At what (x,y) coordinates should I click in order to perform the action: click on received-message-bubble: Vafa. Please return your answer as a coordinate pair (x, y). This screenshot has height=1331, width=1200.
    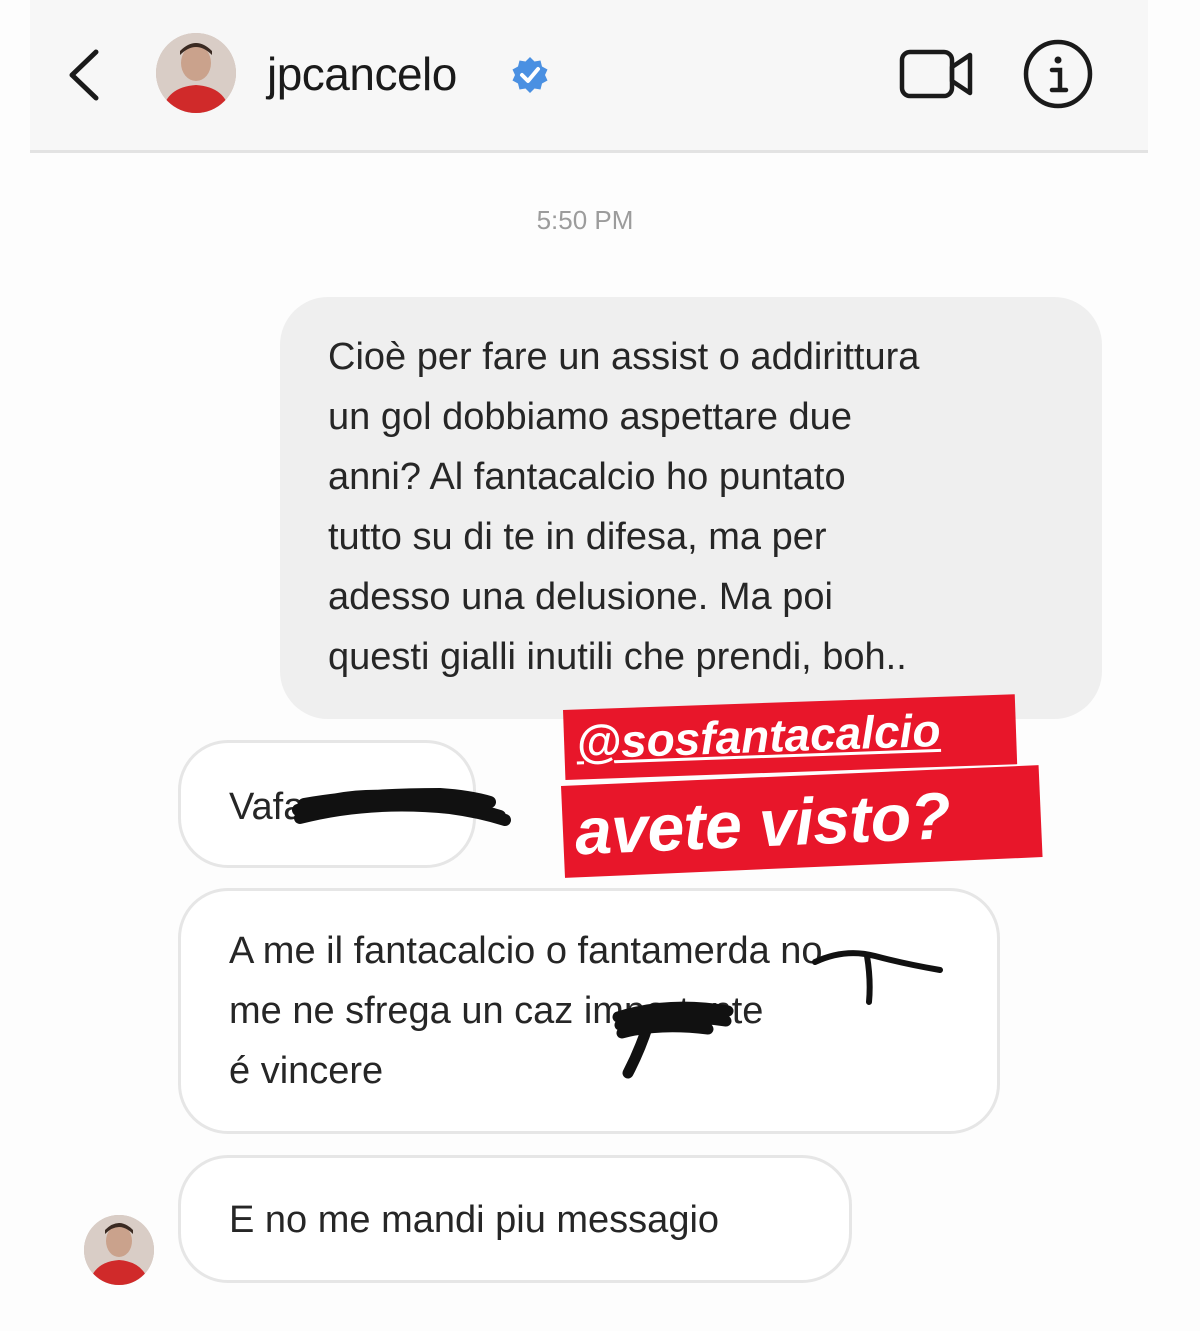
    Looking at the image, I should click on (327, 804).